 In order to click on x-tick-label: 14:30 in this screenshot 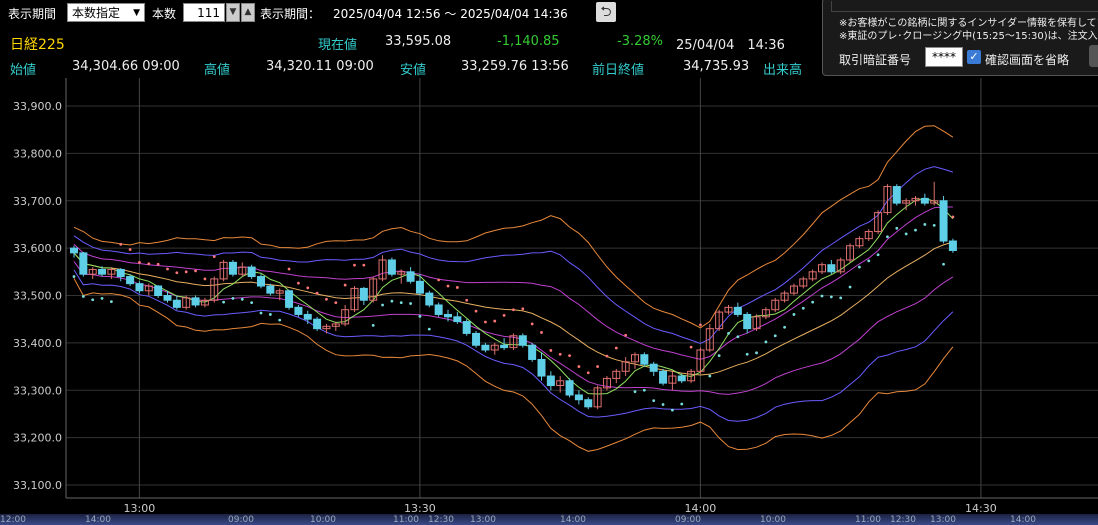, I will do `click(981, 508)`.